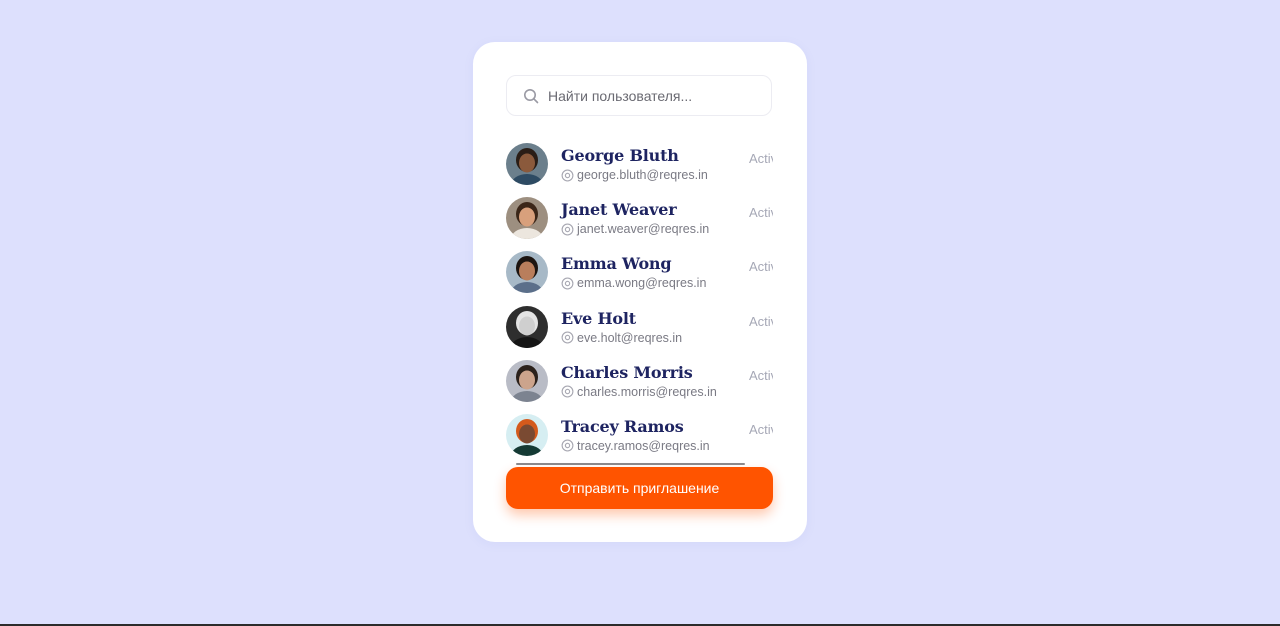 The width and height of the screenshot is (1280, 626). Describe the element at coordinates (619, 210) in the screenshot. I see `user-name: Janet Weaver` at that location.